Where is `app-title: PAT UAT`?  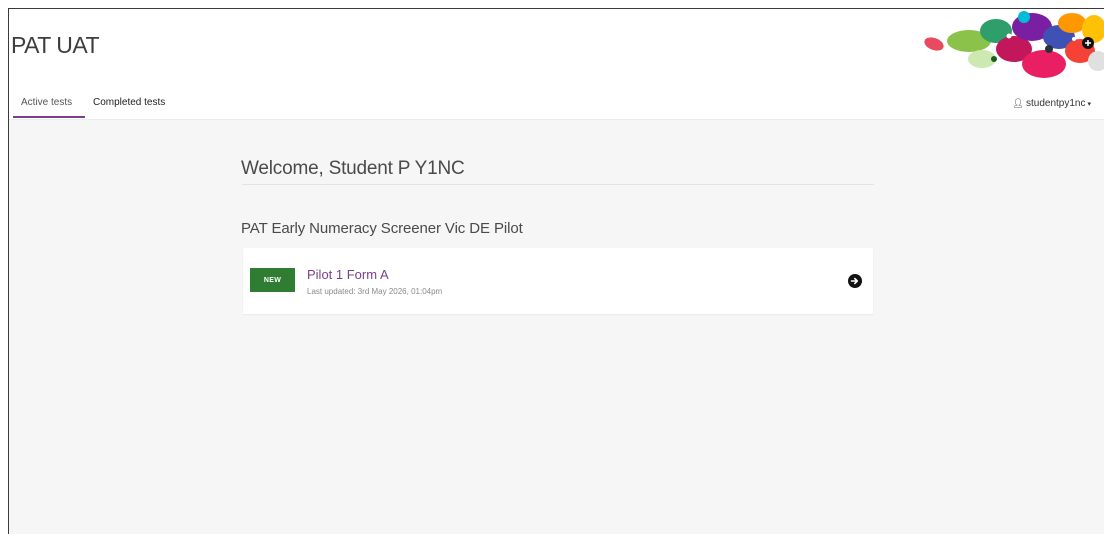
app-title: PAT UAT is located at coordinates (55, 45).